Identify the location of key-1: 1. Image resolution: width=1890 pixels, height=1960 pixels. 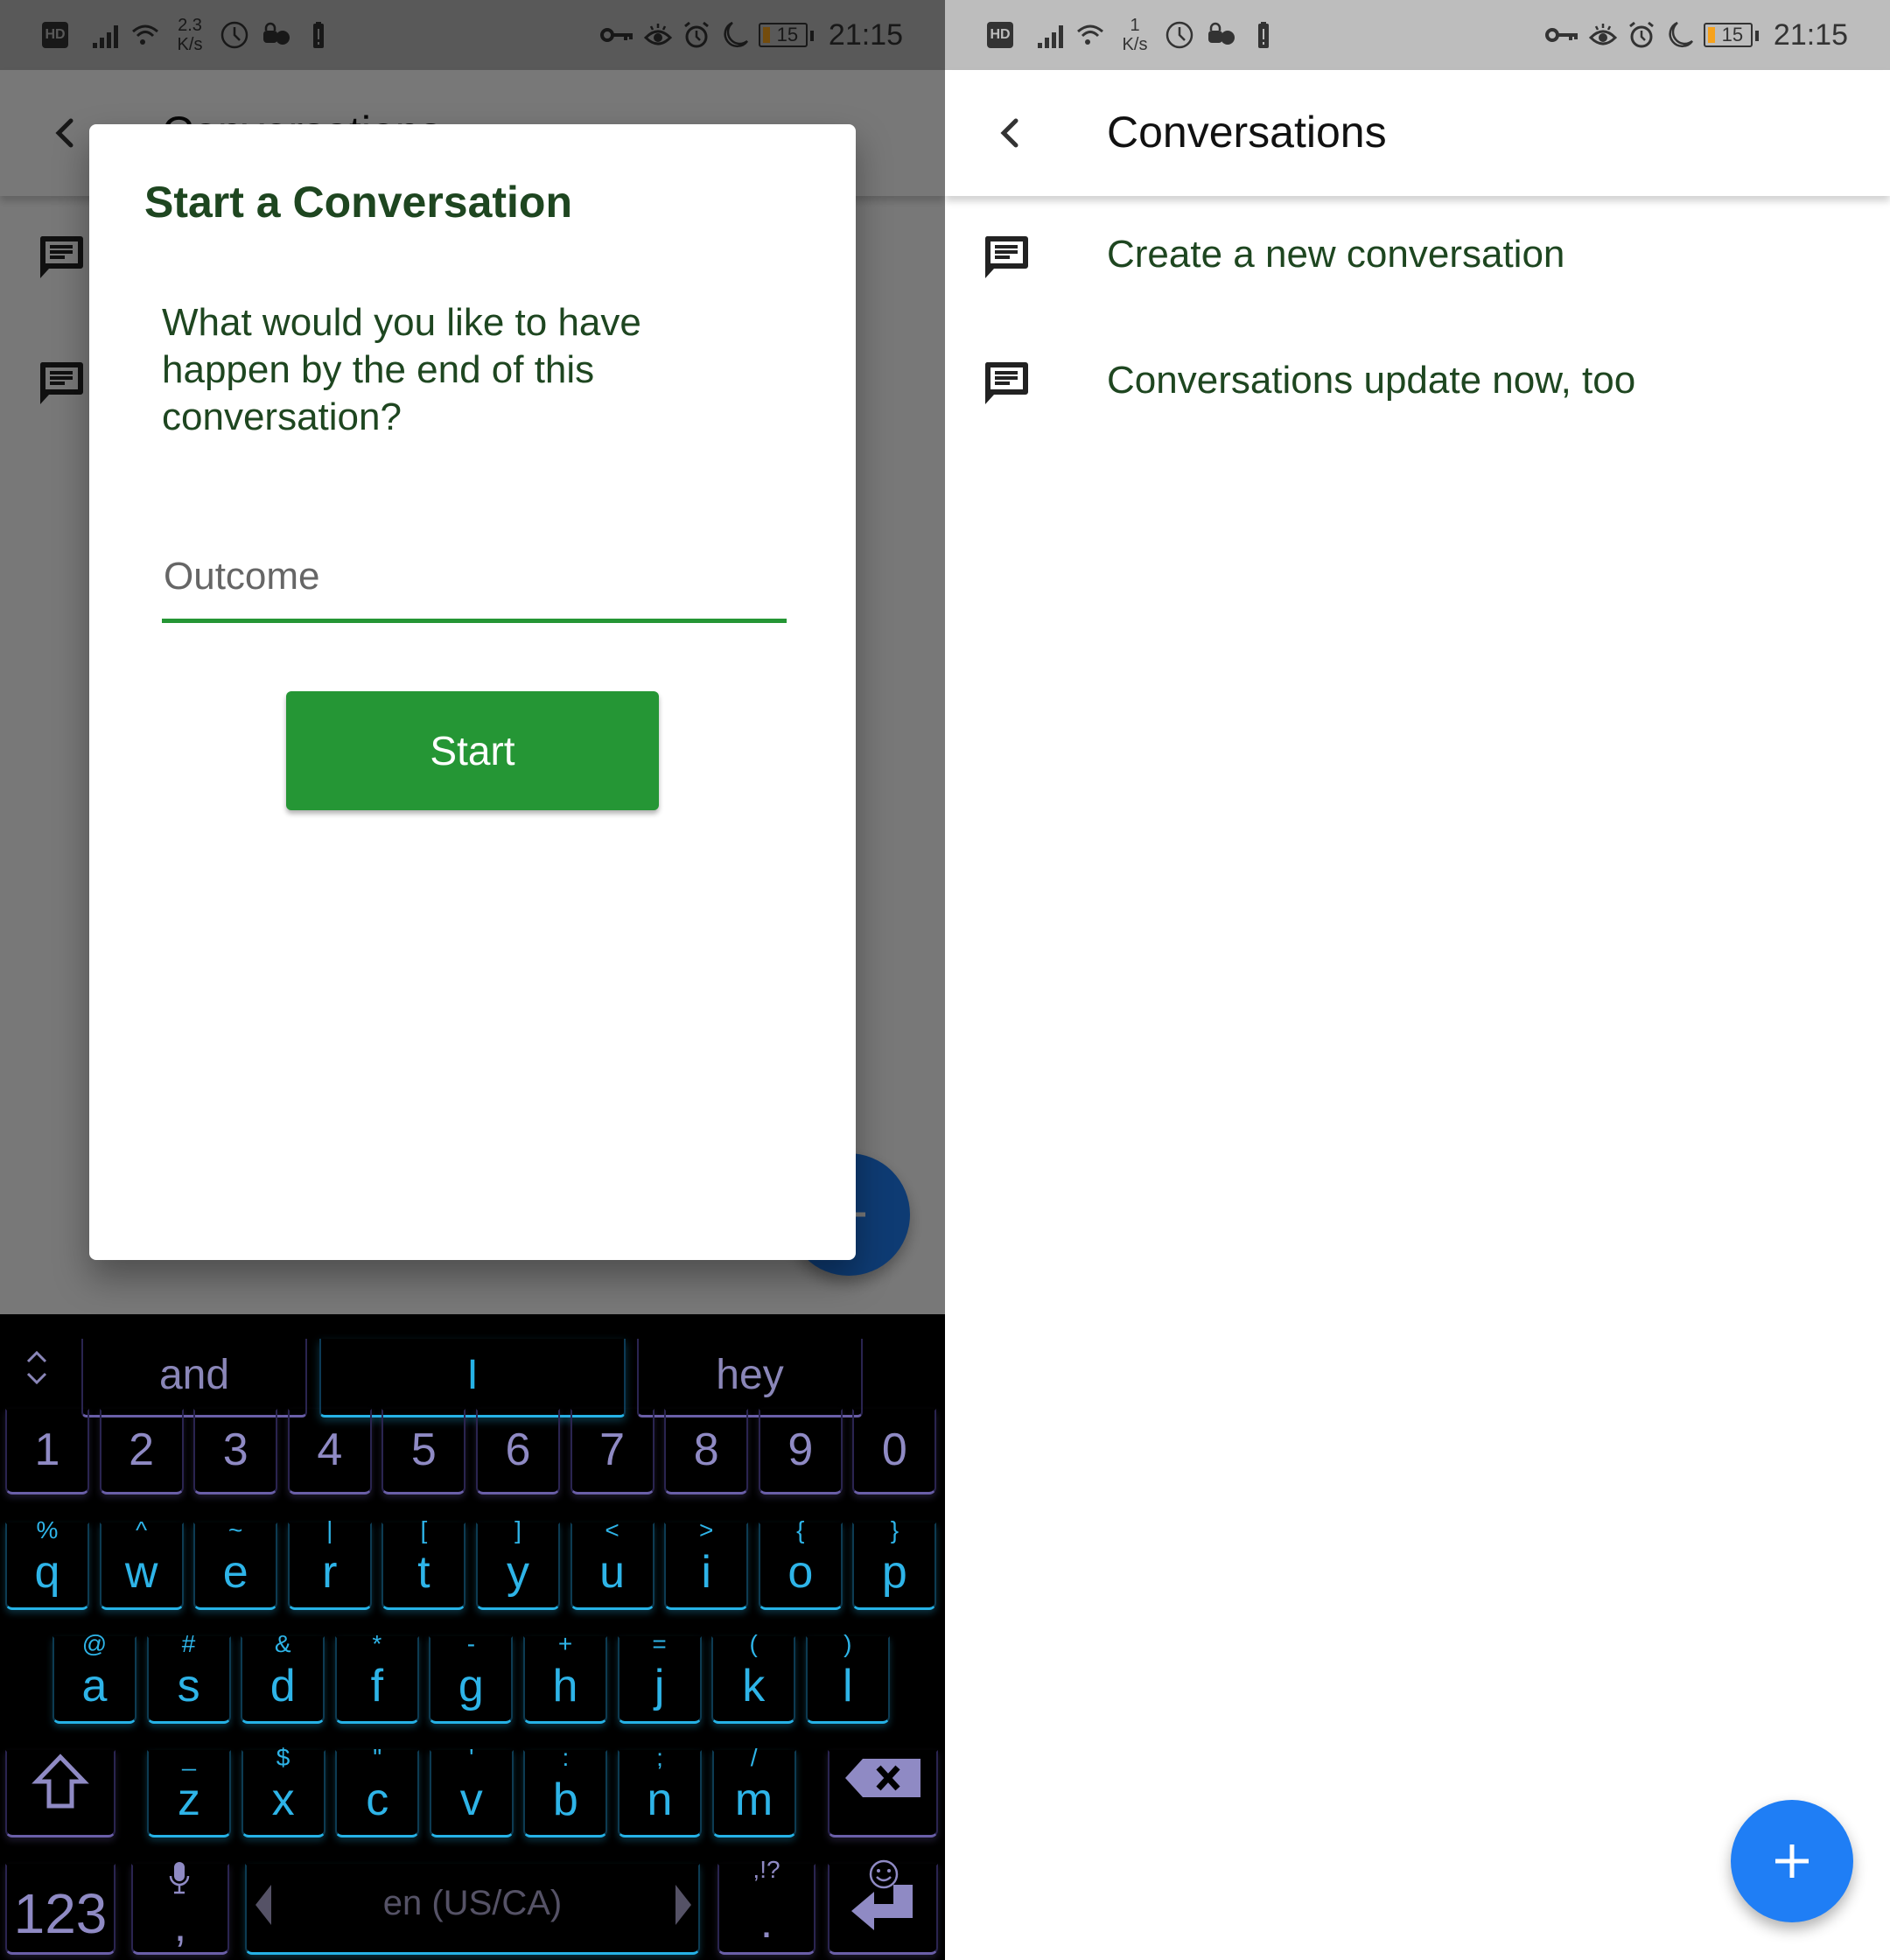
(47, 1451).